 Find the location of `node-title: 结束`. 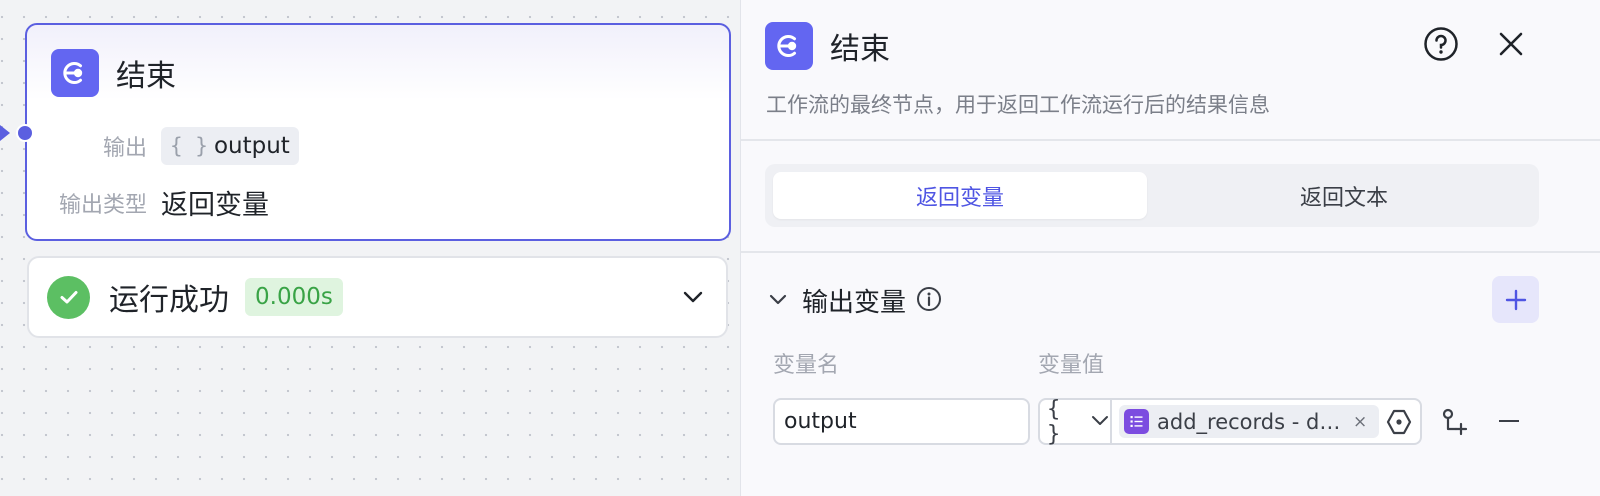

node-title: 结束 is located at coordinates (146, 76).